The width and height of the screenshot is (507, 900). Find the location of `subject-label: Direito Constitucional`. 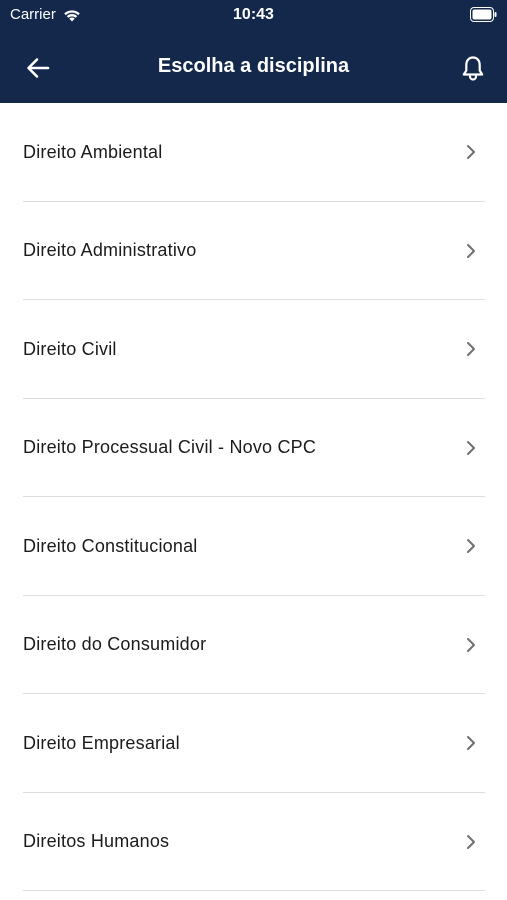

subject-label: Direito Constitucional is located at coordinates (110, 545).